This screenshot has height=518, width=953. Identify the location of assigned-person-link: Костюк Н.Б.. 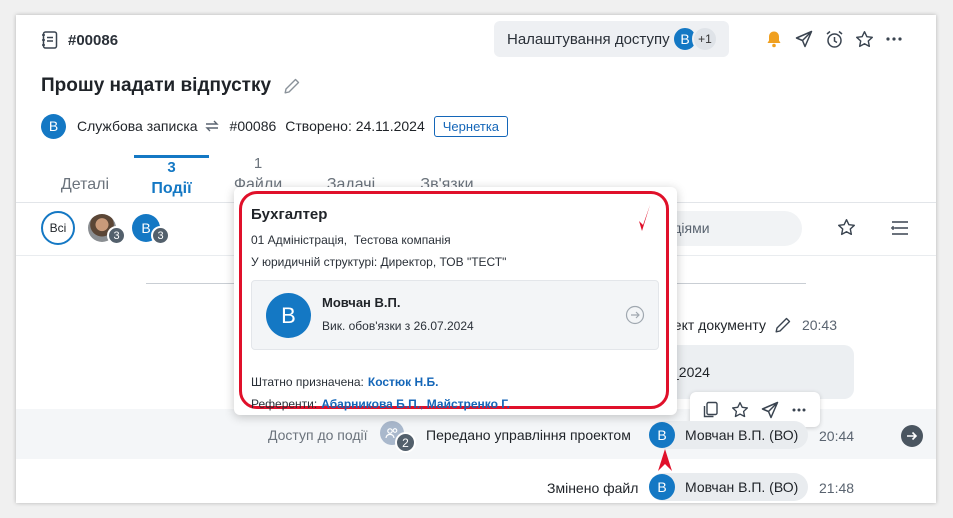
(403, 382).